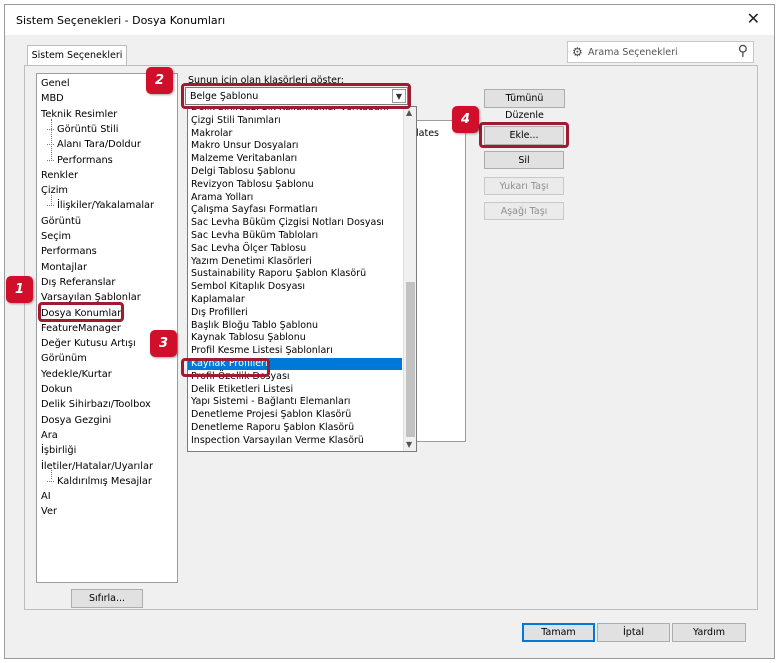 The image size is (779, 663). What do you see at coordinates (296, 338) in the screenshot?
I see `dropdown-option: Kaynak Tablosu Şablonu` at bounding box center [296, 338].